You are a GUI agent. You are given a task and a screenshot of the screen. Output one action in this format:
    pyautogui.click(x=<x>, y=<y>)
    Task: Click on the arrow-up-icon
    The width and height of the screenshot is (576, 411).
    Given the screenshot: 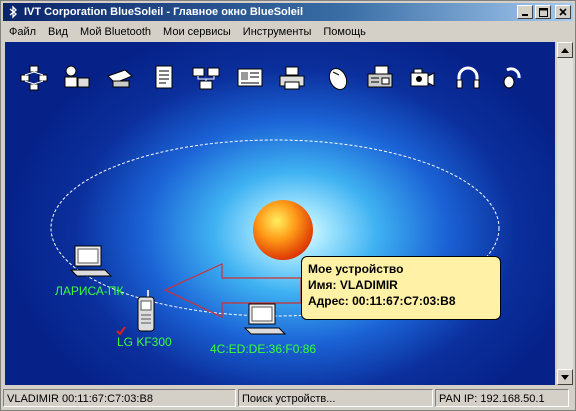 What is the action you would take?
    pyautogui.click(x=565, y=50)
    